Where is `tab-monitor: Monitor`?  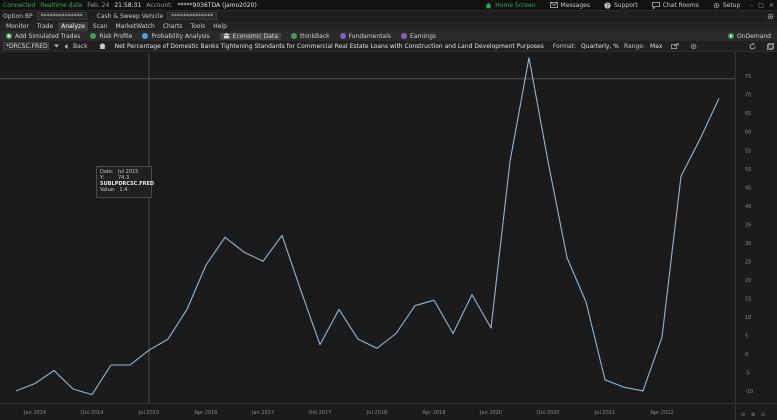
tab-monitor: Monitor is located at coordinates (17, 26).